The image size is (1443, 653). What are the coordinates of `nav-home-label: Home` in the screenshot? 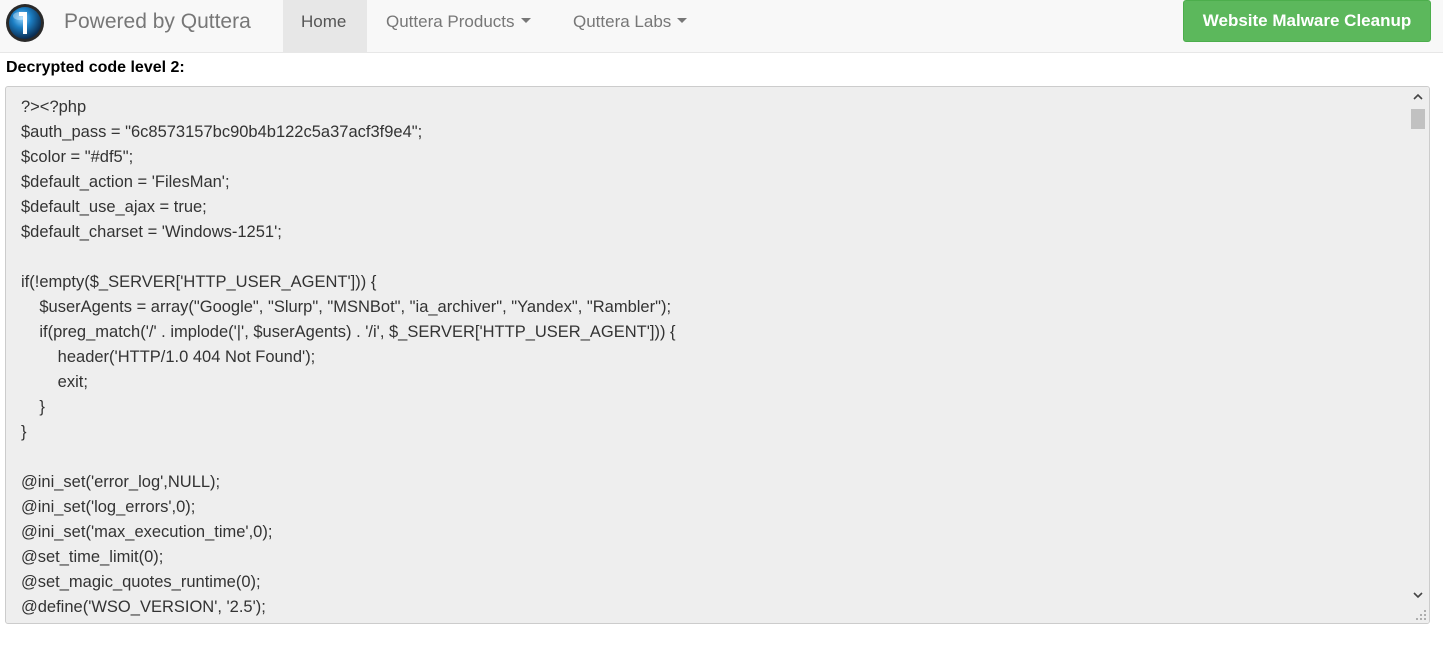 It's located at (324, 21).